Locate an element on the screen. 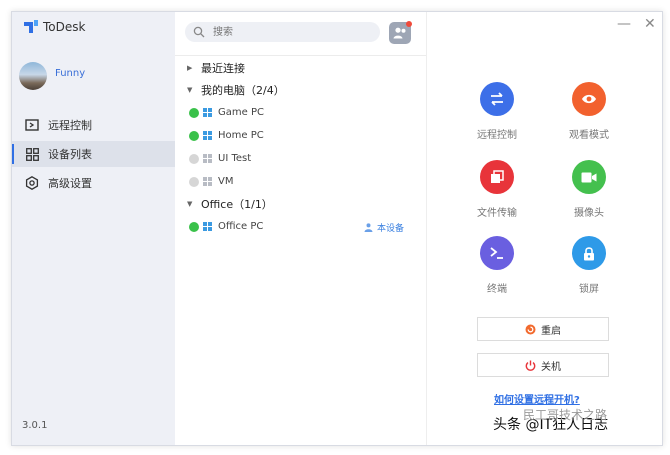 Image resolution: width=670 pixels, height=455 pixels. app-title: ToDesk is located at coordinates (64, 27).